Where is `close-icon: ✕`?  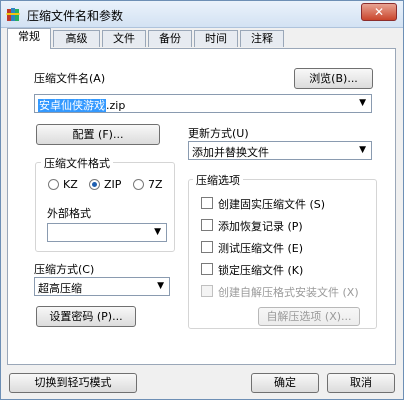 close-icon: ✕ is located at coordinates (379, 12).